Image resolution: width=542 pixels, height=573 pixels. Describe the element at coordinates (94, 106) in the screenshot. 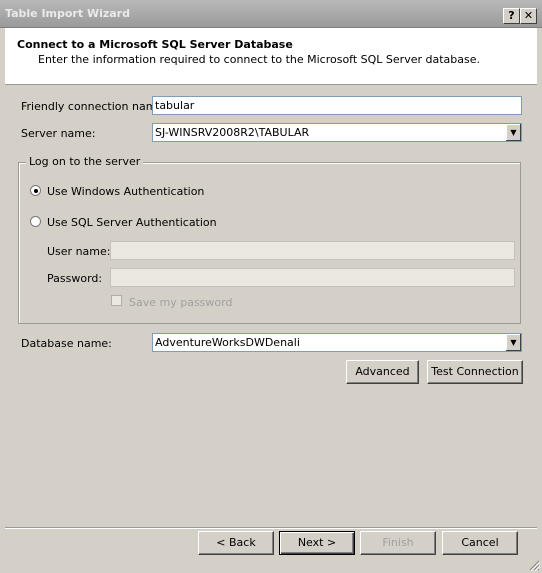

I see `friendly-name-label: Friendly connection name:` at that location.